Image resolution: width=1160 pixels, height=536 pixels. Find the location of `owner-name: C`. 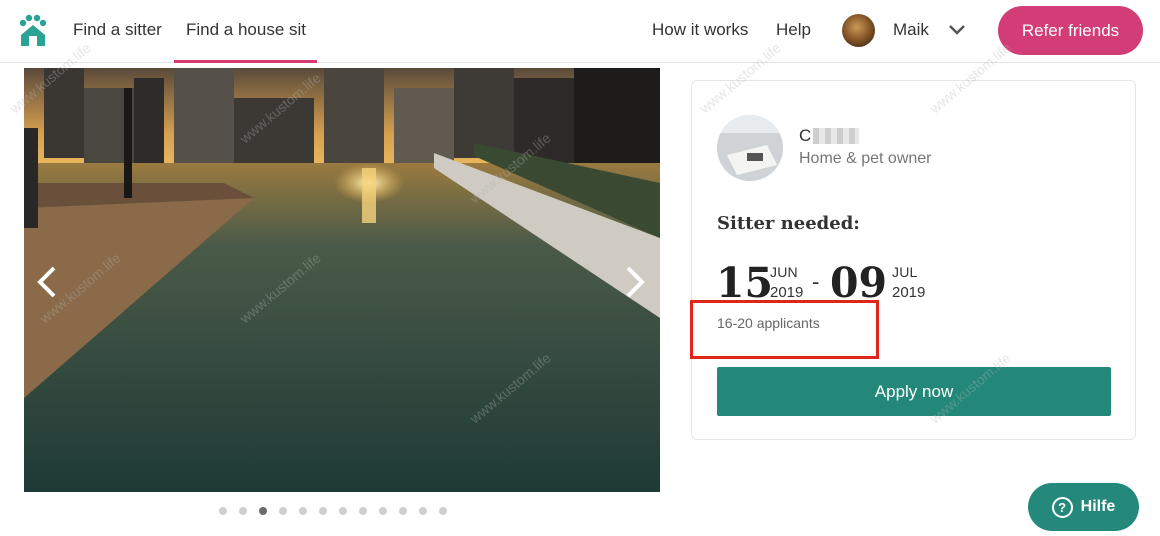

owner-name: C is located at coordinates (829, 136).